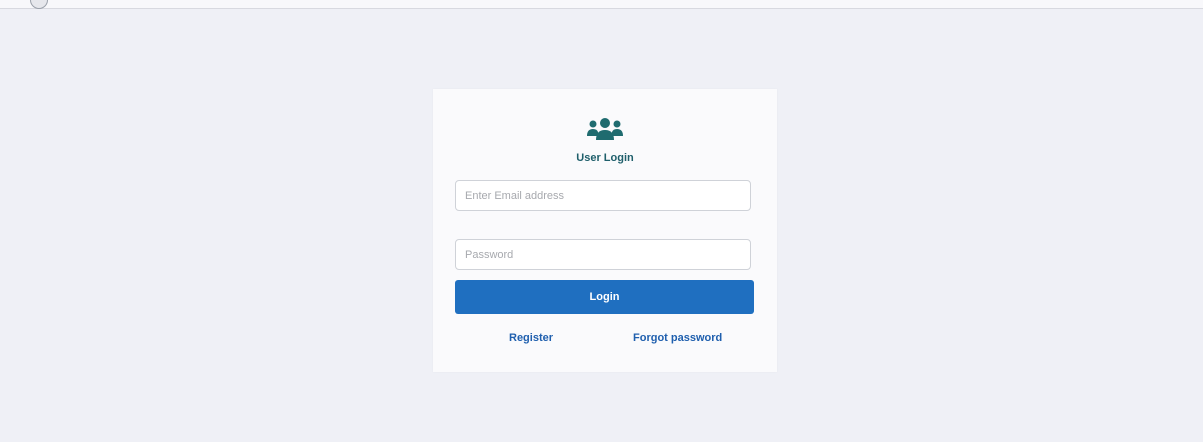 Image resolution: width=1203 pixels, height=442 pixels. Describe the element at coordinates (605, 158) in the screenshot. I see `login-title: User Login` at that location.